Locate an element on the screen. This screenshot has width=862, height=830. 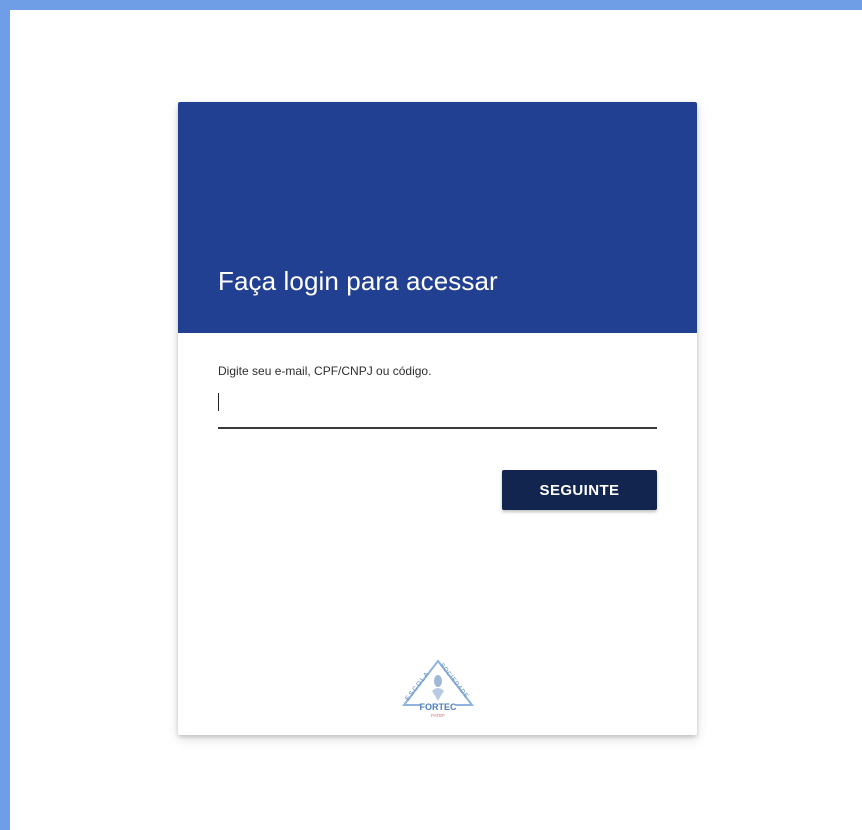
login-input is located at coordinates (437, 403).